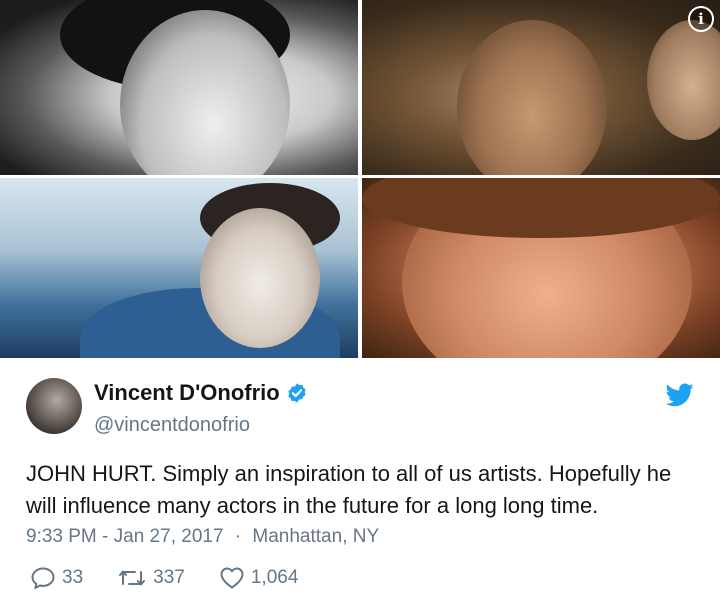  I want to click on tweet-meta: 9:33 PM - Jan 27, 2017 · Manhattan, NY, so click(202, 537).